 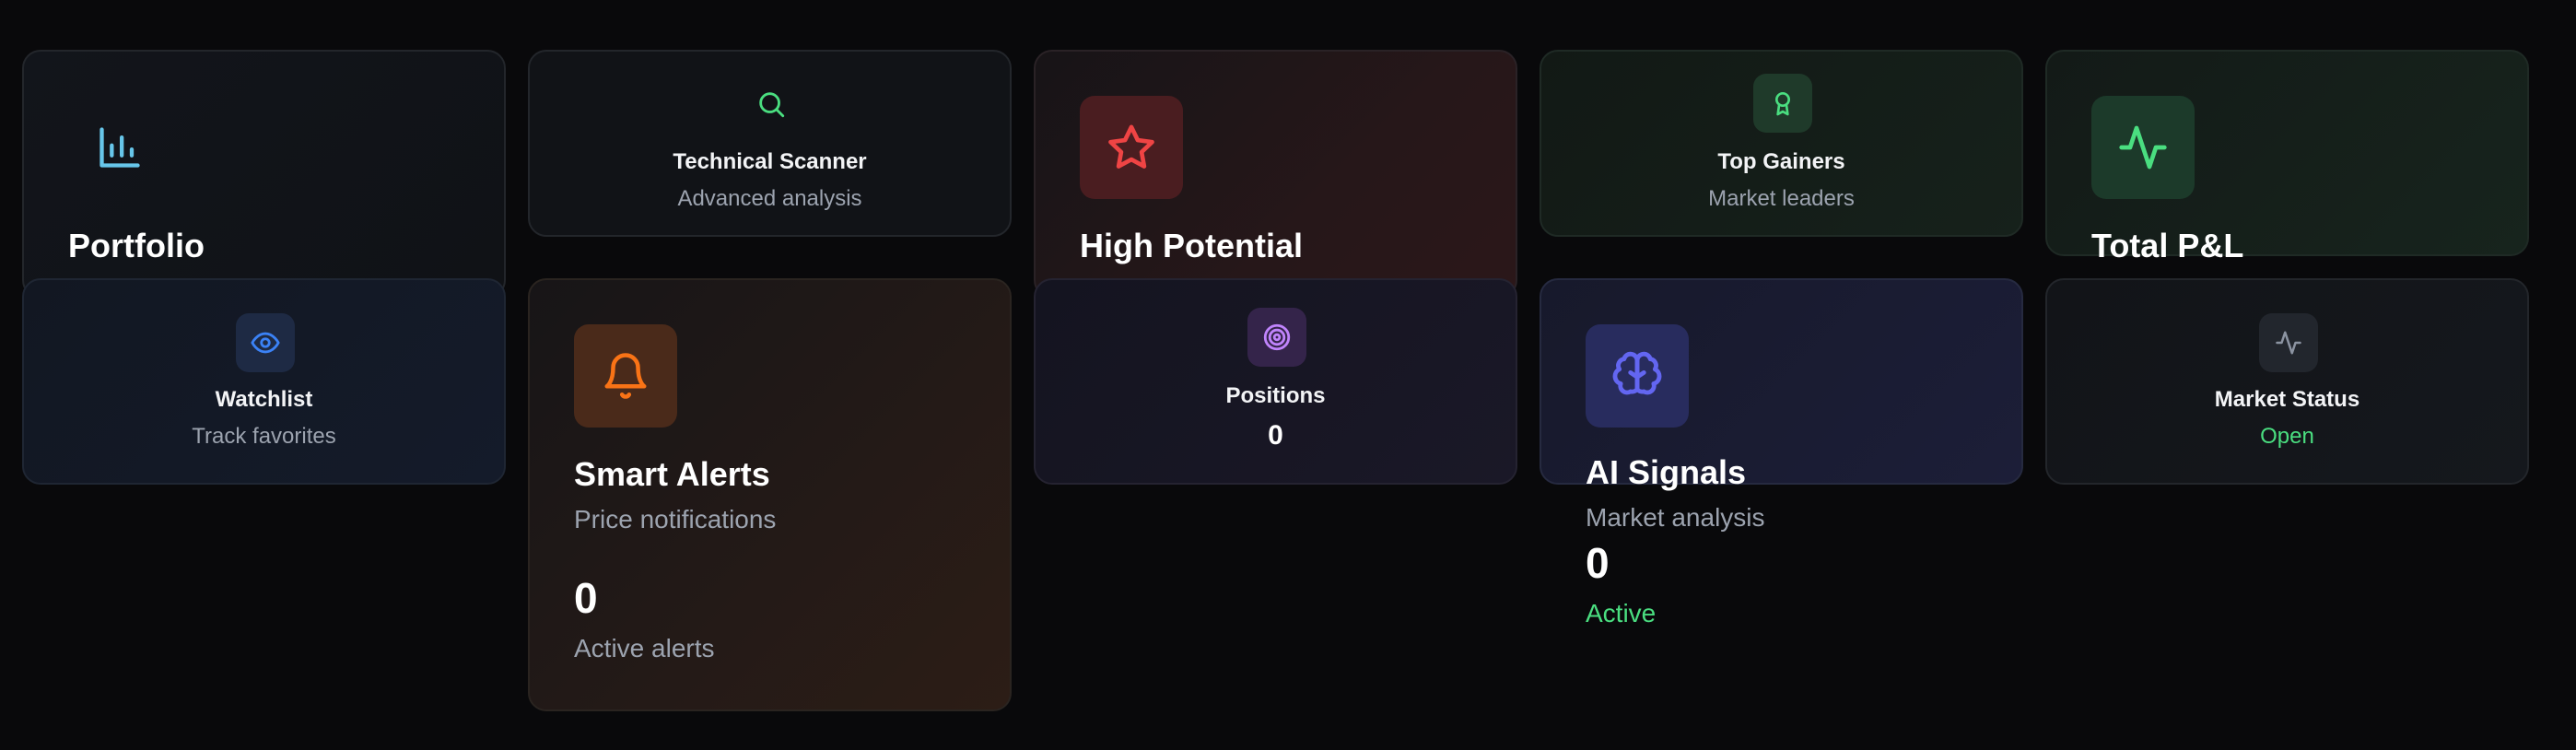 I want to click on high-potential-title: High Potential, so click(x=1191, y=245).